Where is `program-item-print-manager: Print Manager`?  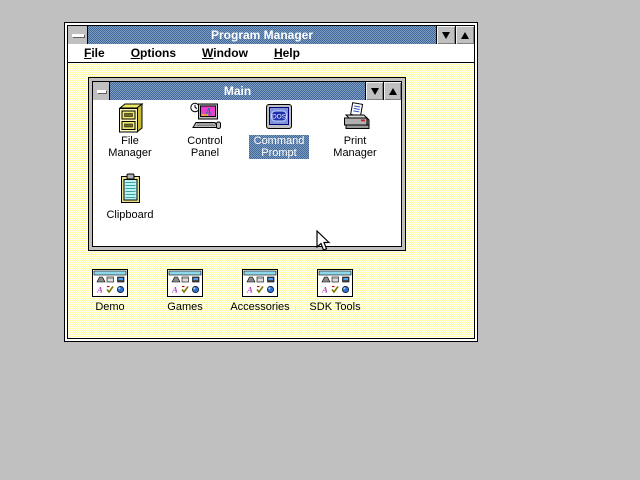
program-item-print-manager: Print Manager is located at coordinates (355, 131).